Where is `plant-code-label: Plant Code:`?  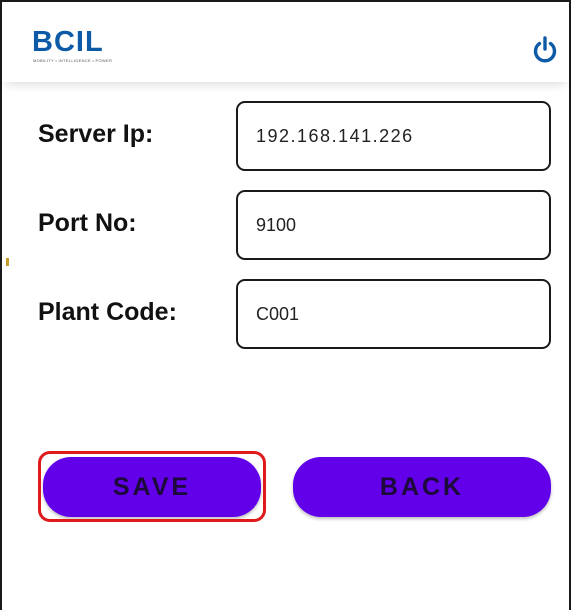
plant-code-label: Plant Code: is located at coordinates (107, 312).